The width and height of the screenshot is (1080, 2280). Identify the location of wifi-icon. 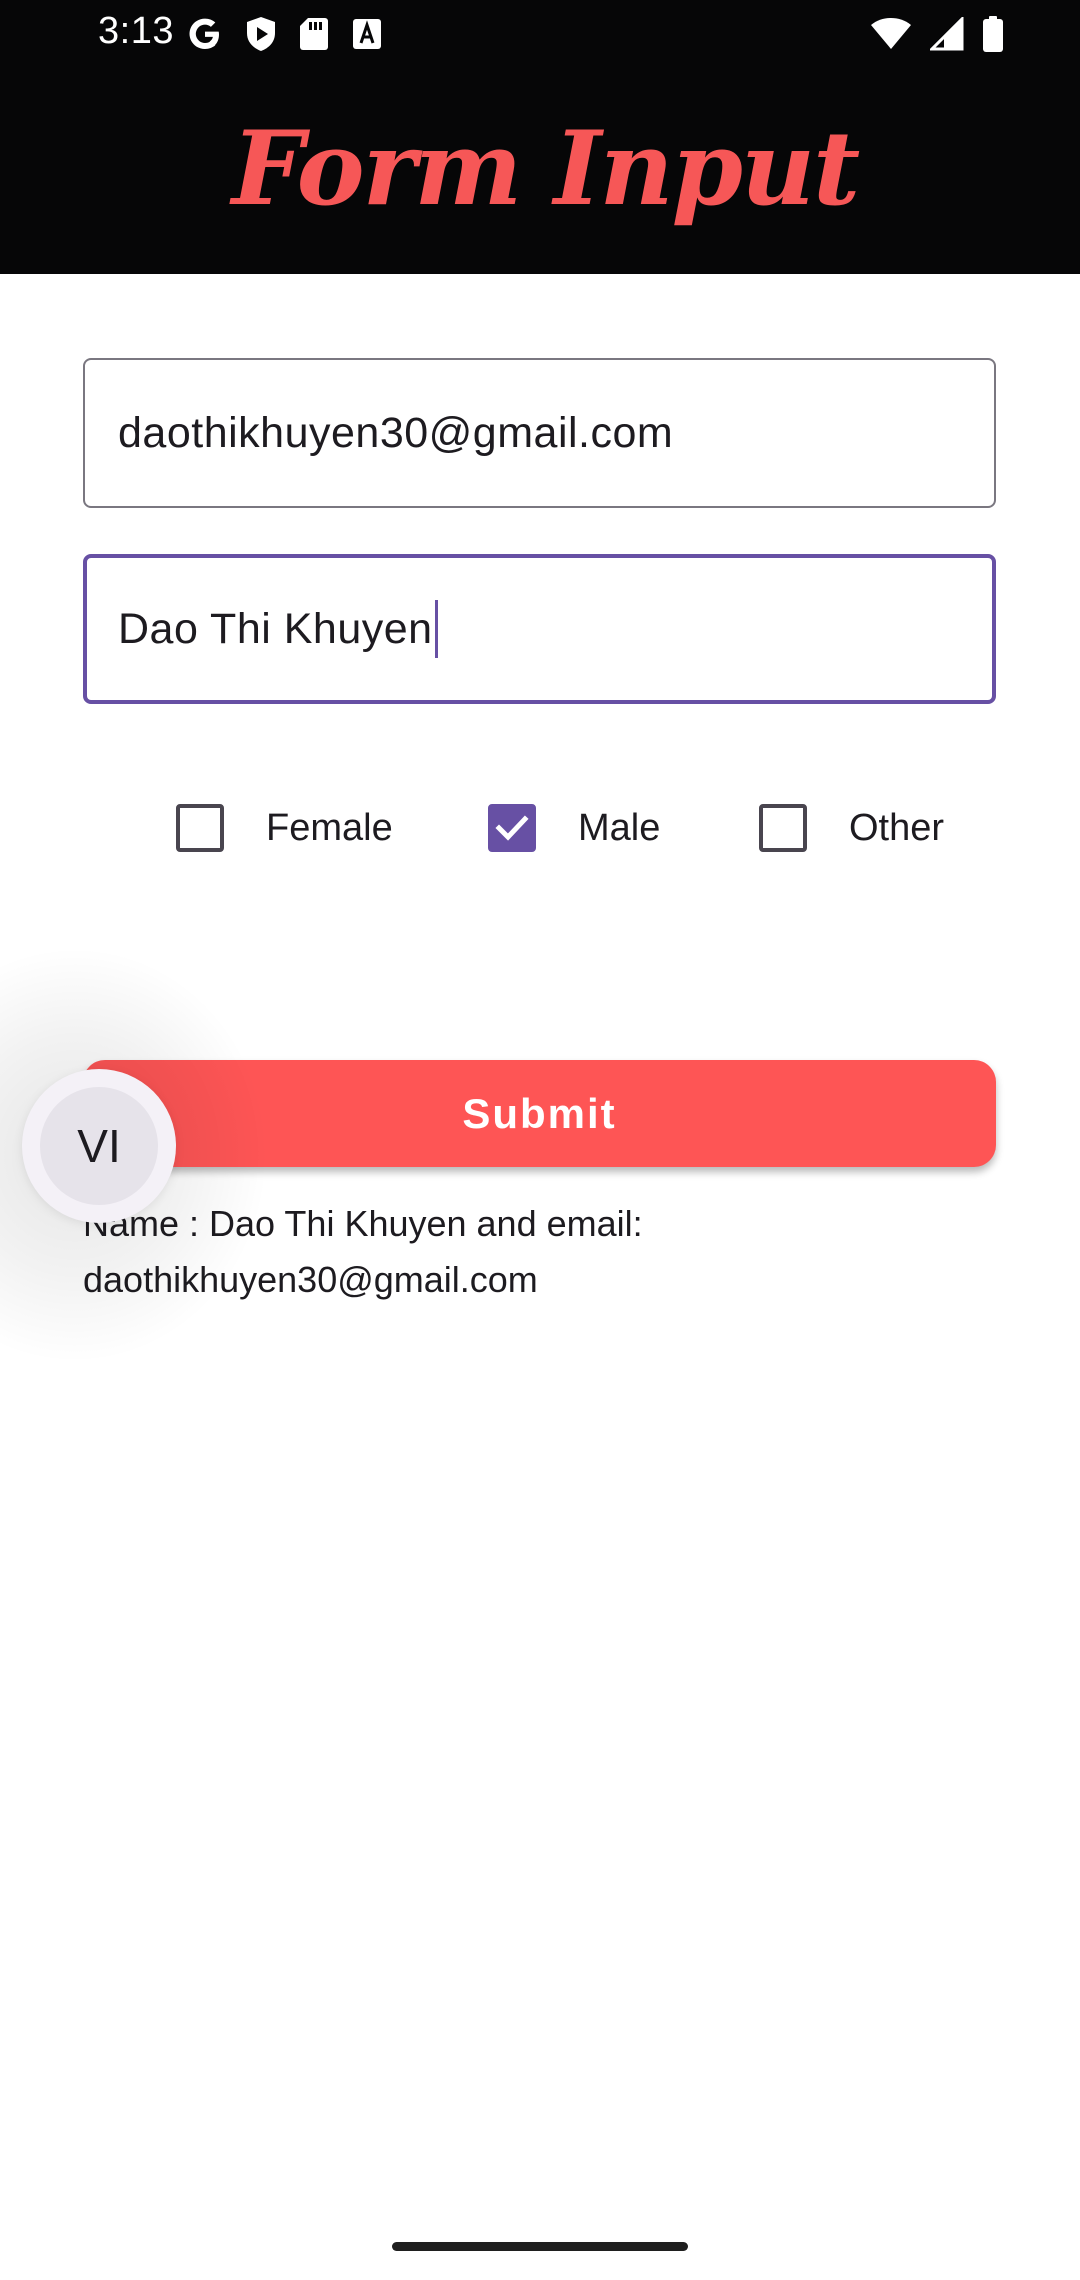
(891, 34).